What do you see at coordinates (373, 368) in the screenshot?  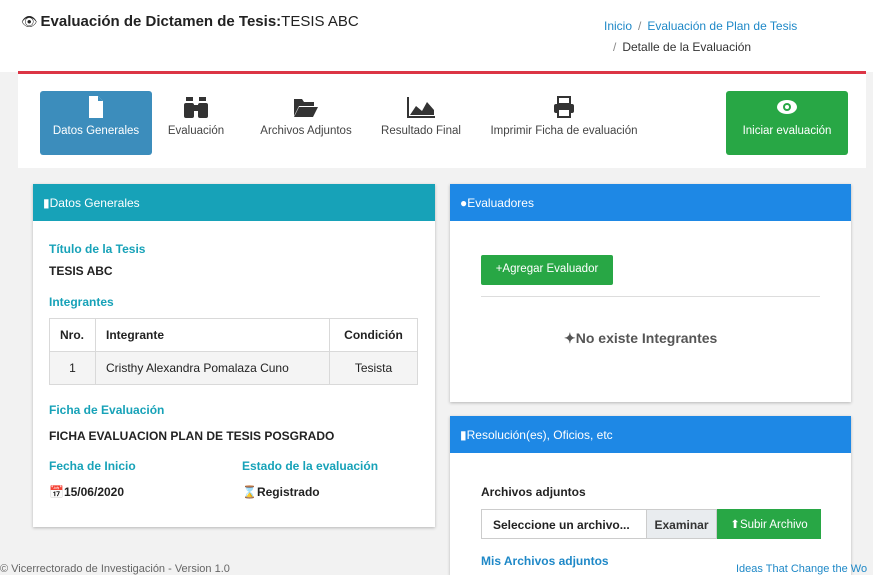 I see `cell-condicion: Tesista` at bounding box center [373, 368].